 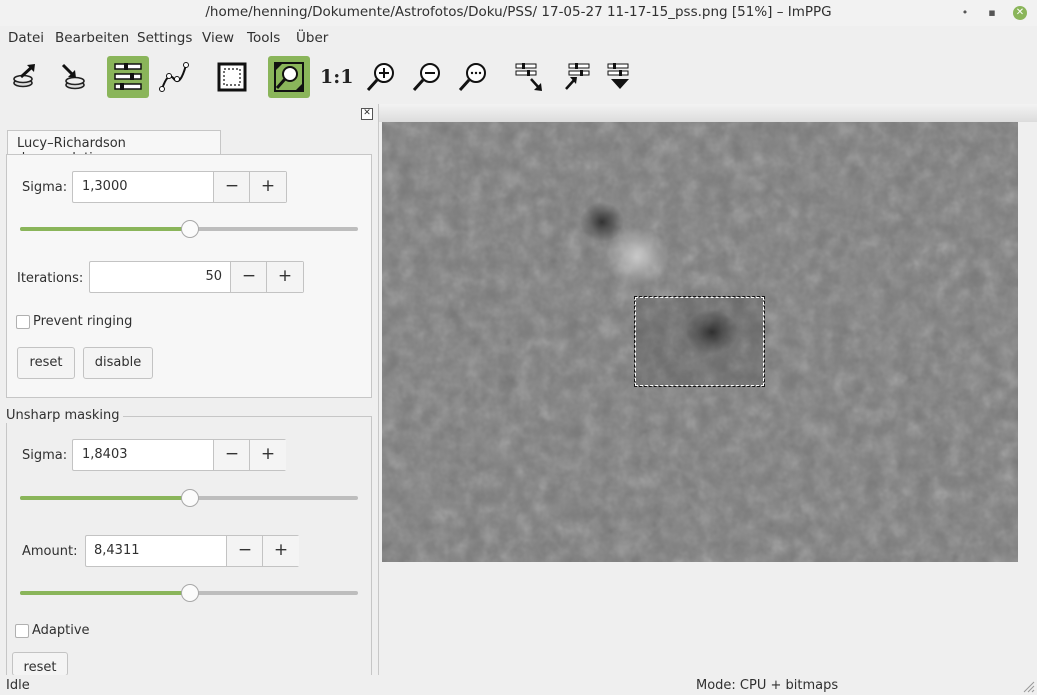 What do you see at coordinates (619, 77) in the screenshot?
I see `settings-menu-icon` at bounding box center [619, 77].